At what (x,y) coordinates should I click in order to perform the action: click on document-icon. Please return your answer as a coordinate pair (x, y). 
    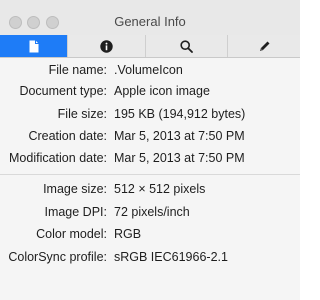
    Looking at the image, I should click on (34, 46).